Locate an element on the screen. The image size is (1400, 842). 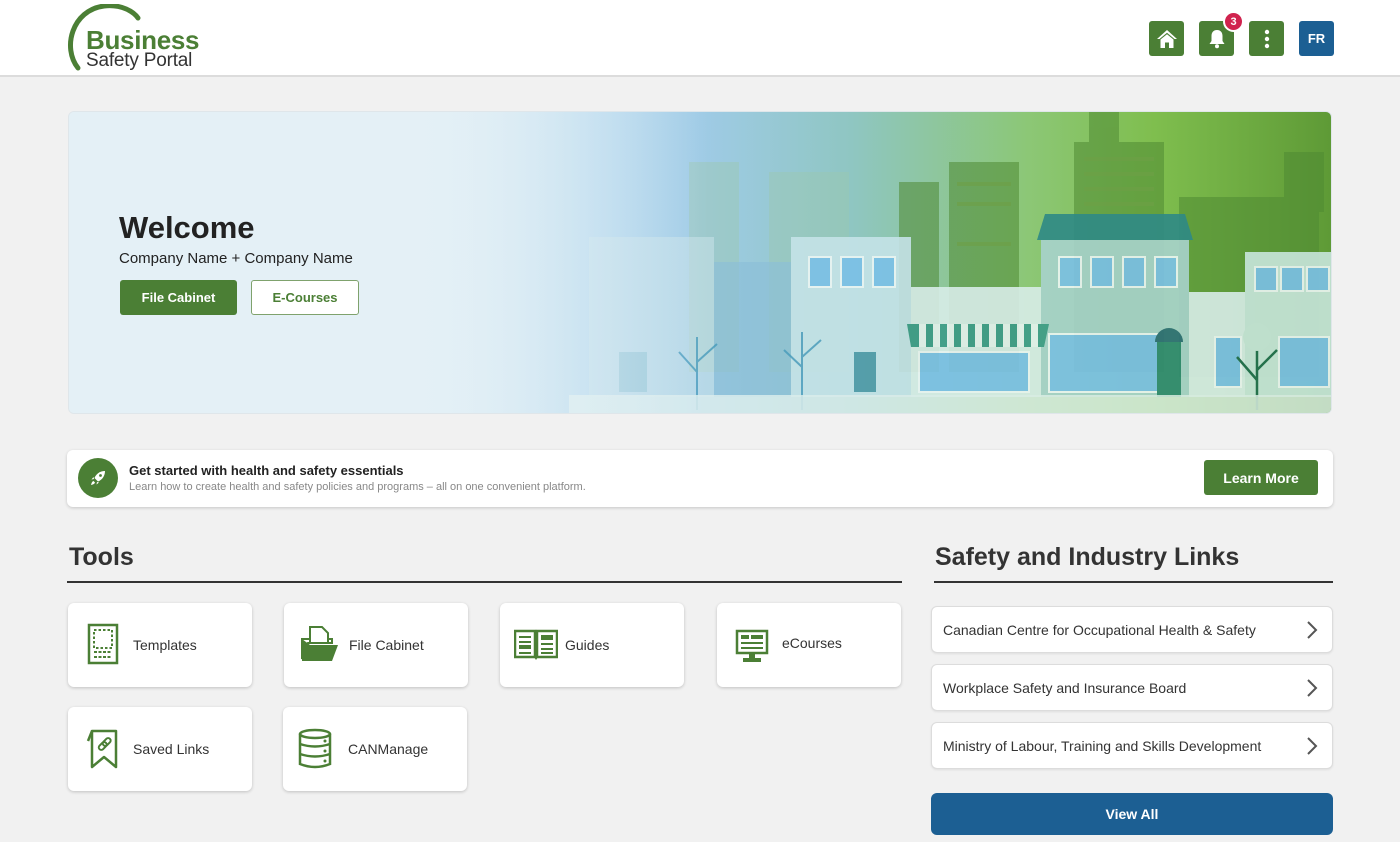
top-header: Business Safety Portal 3 FR is located at coordinates (700, 38).